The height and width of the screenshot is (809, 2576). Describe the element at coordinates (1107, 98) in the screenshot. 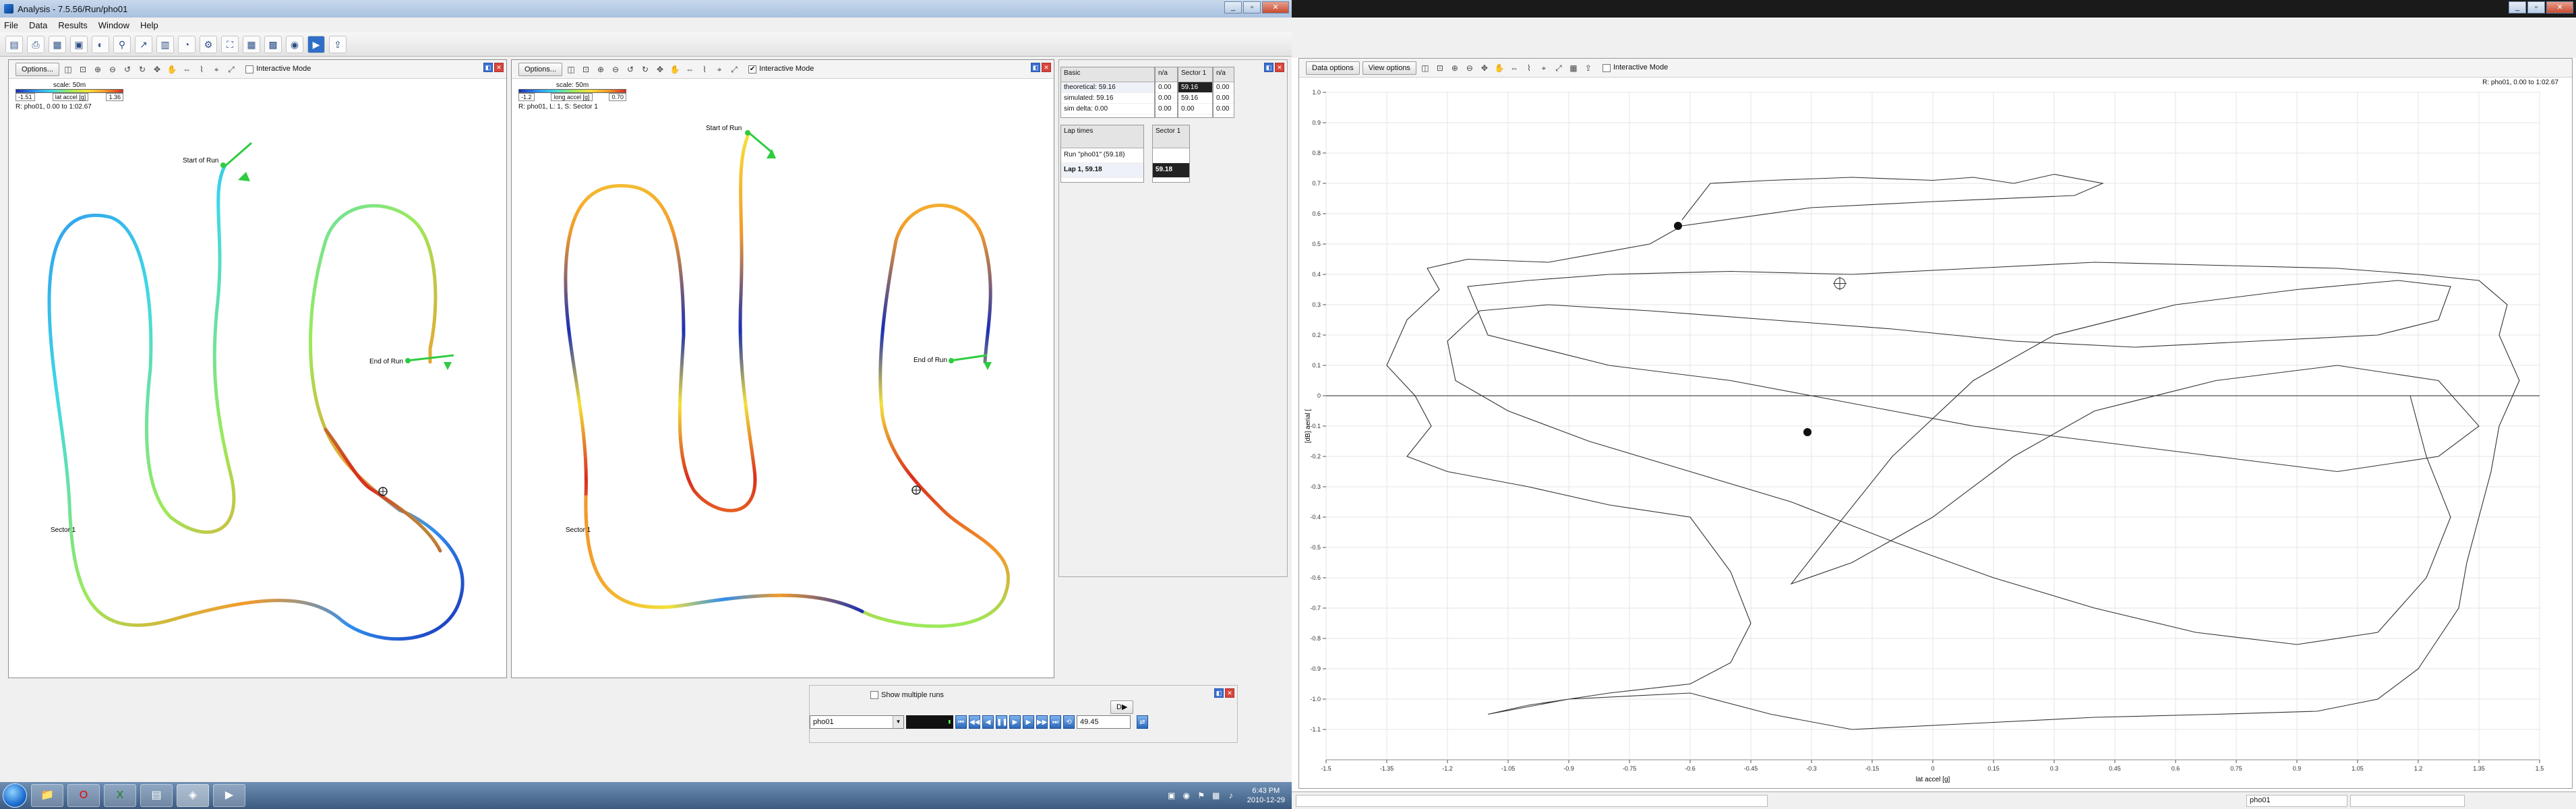

I see `simulated-row: simulated: 59.16` at that location.